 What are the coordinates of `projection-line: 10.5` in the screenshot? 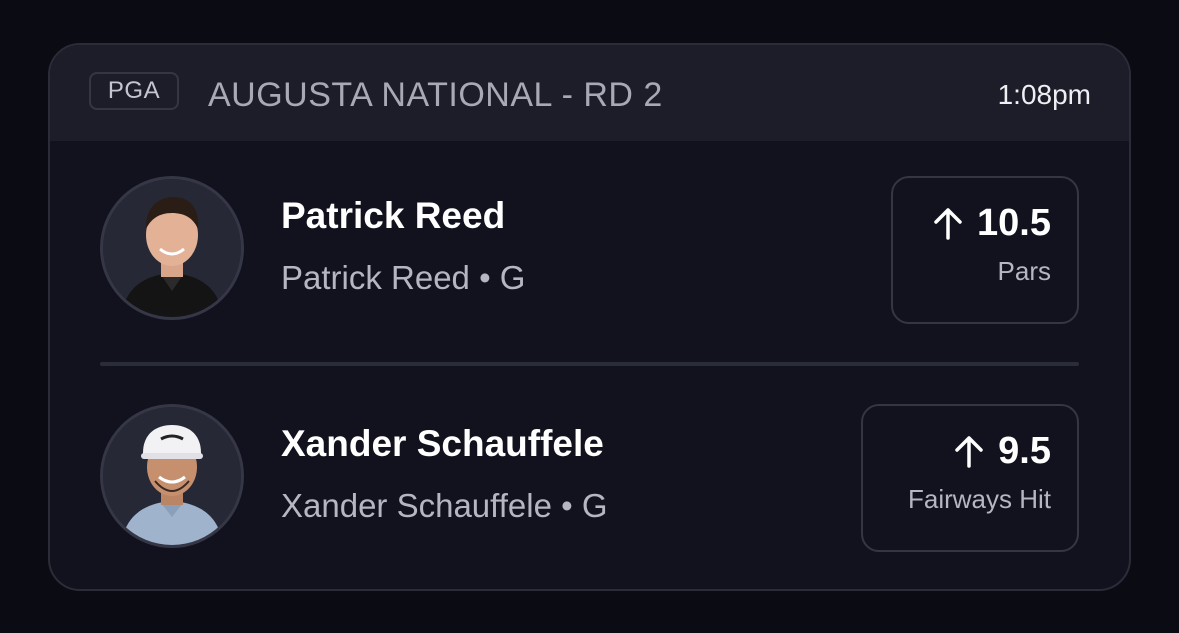 It's located at (985, 223).